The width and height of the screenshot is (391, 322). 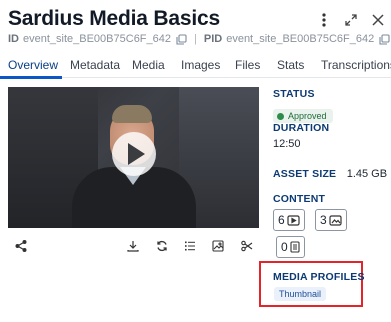 What do you see at coordinates (148, 65) in the screenshot?
I see `tab-media: Media` at bounding box center [148, 65].